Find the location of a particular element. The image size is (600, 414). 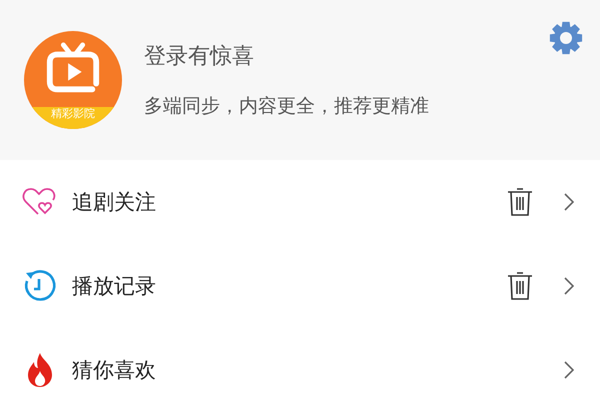

flame-icon is located at coordinates (40, 370).